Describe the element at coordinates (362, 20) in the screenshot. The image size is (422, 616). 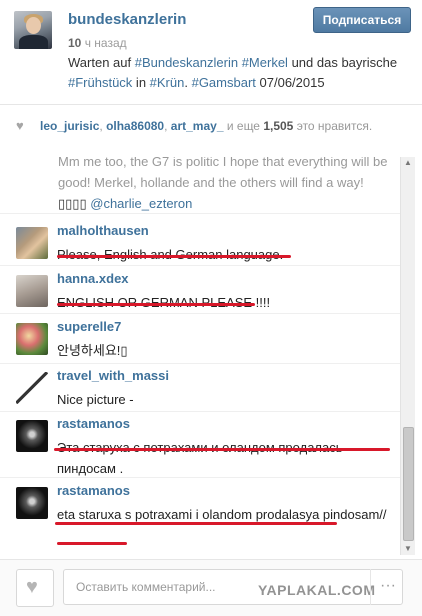
I see `follow-button: Подписаться` at that location.